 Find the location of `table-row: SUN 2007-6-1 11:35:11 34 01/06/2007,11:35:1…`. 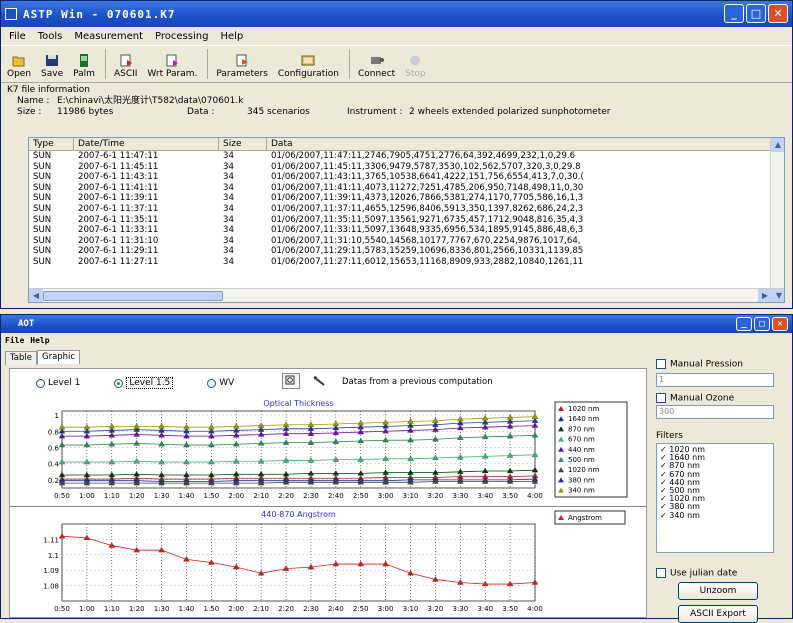

table-row: SUN 2007-6-1 11:35:11 34 01/06/2007,11:35:1… is located at coordinates (406, 220).